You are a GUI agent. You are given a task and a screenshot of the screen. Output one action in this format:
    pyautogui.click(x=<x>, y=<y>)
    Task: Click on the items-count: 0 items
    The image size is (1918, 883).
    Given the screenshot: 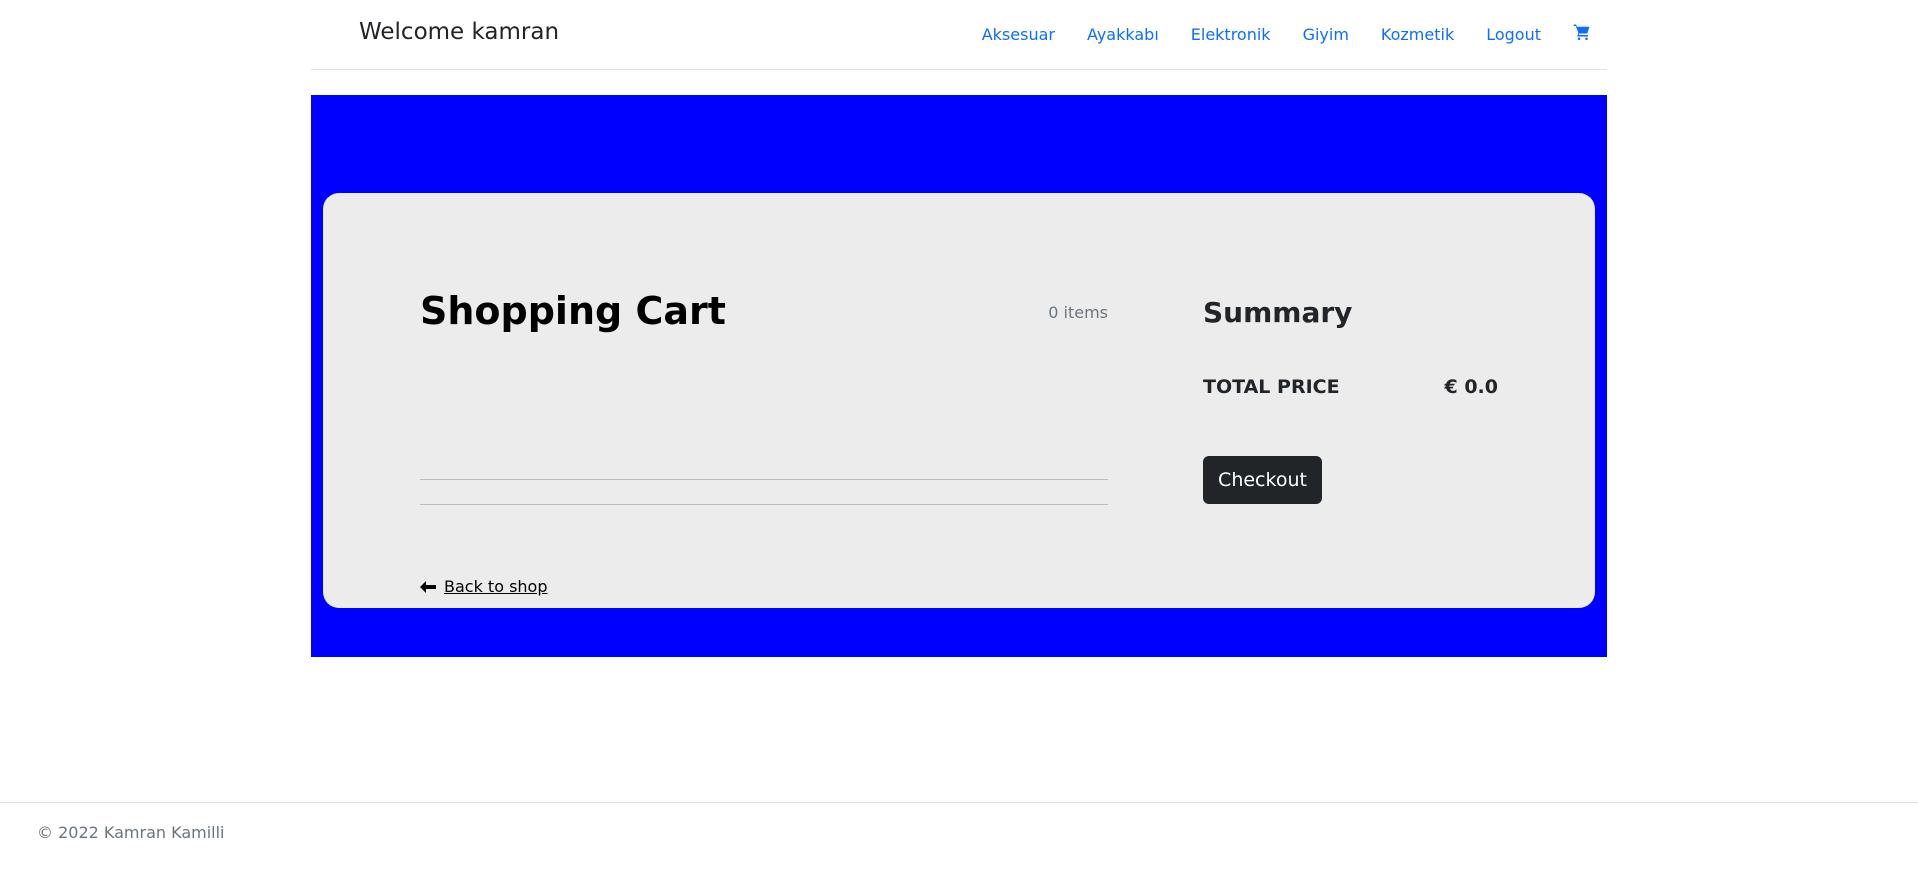 What is the action you would take?
    pyautogui.click(x=1078, y=312)
    